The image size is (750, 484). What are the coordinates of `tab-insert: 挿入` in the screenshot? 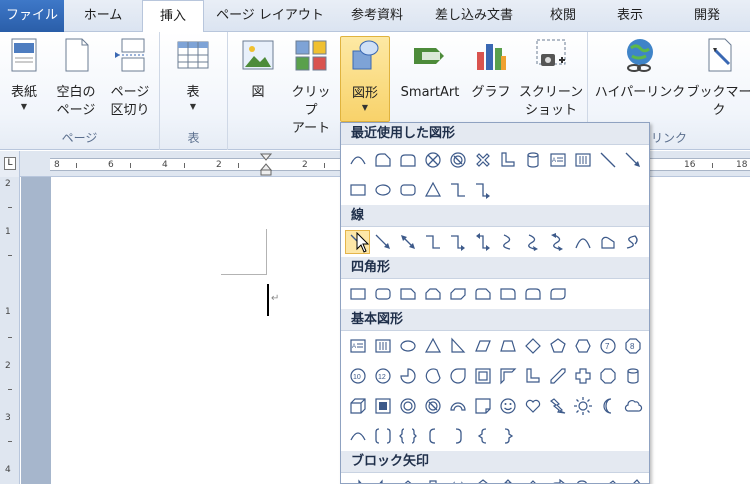 It's located at (173, 16).